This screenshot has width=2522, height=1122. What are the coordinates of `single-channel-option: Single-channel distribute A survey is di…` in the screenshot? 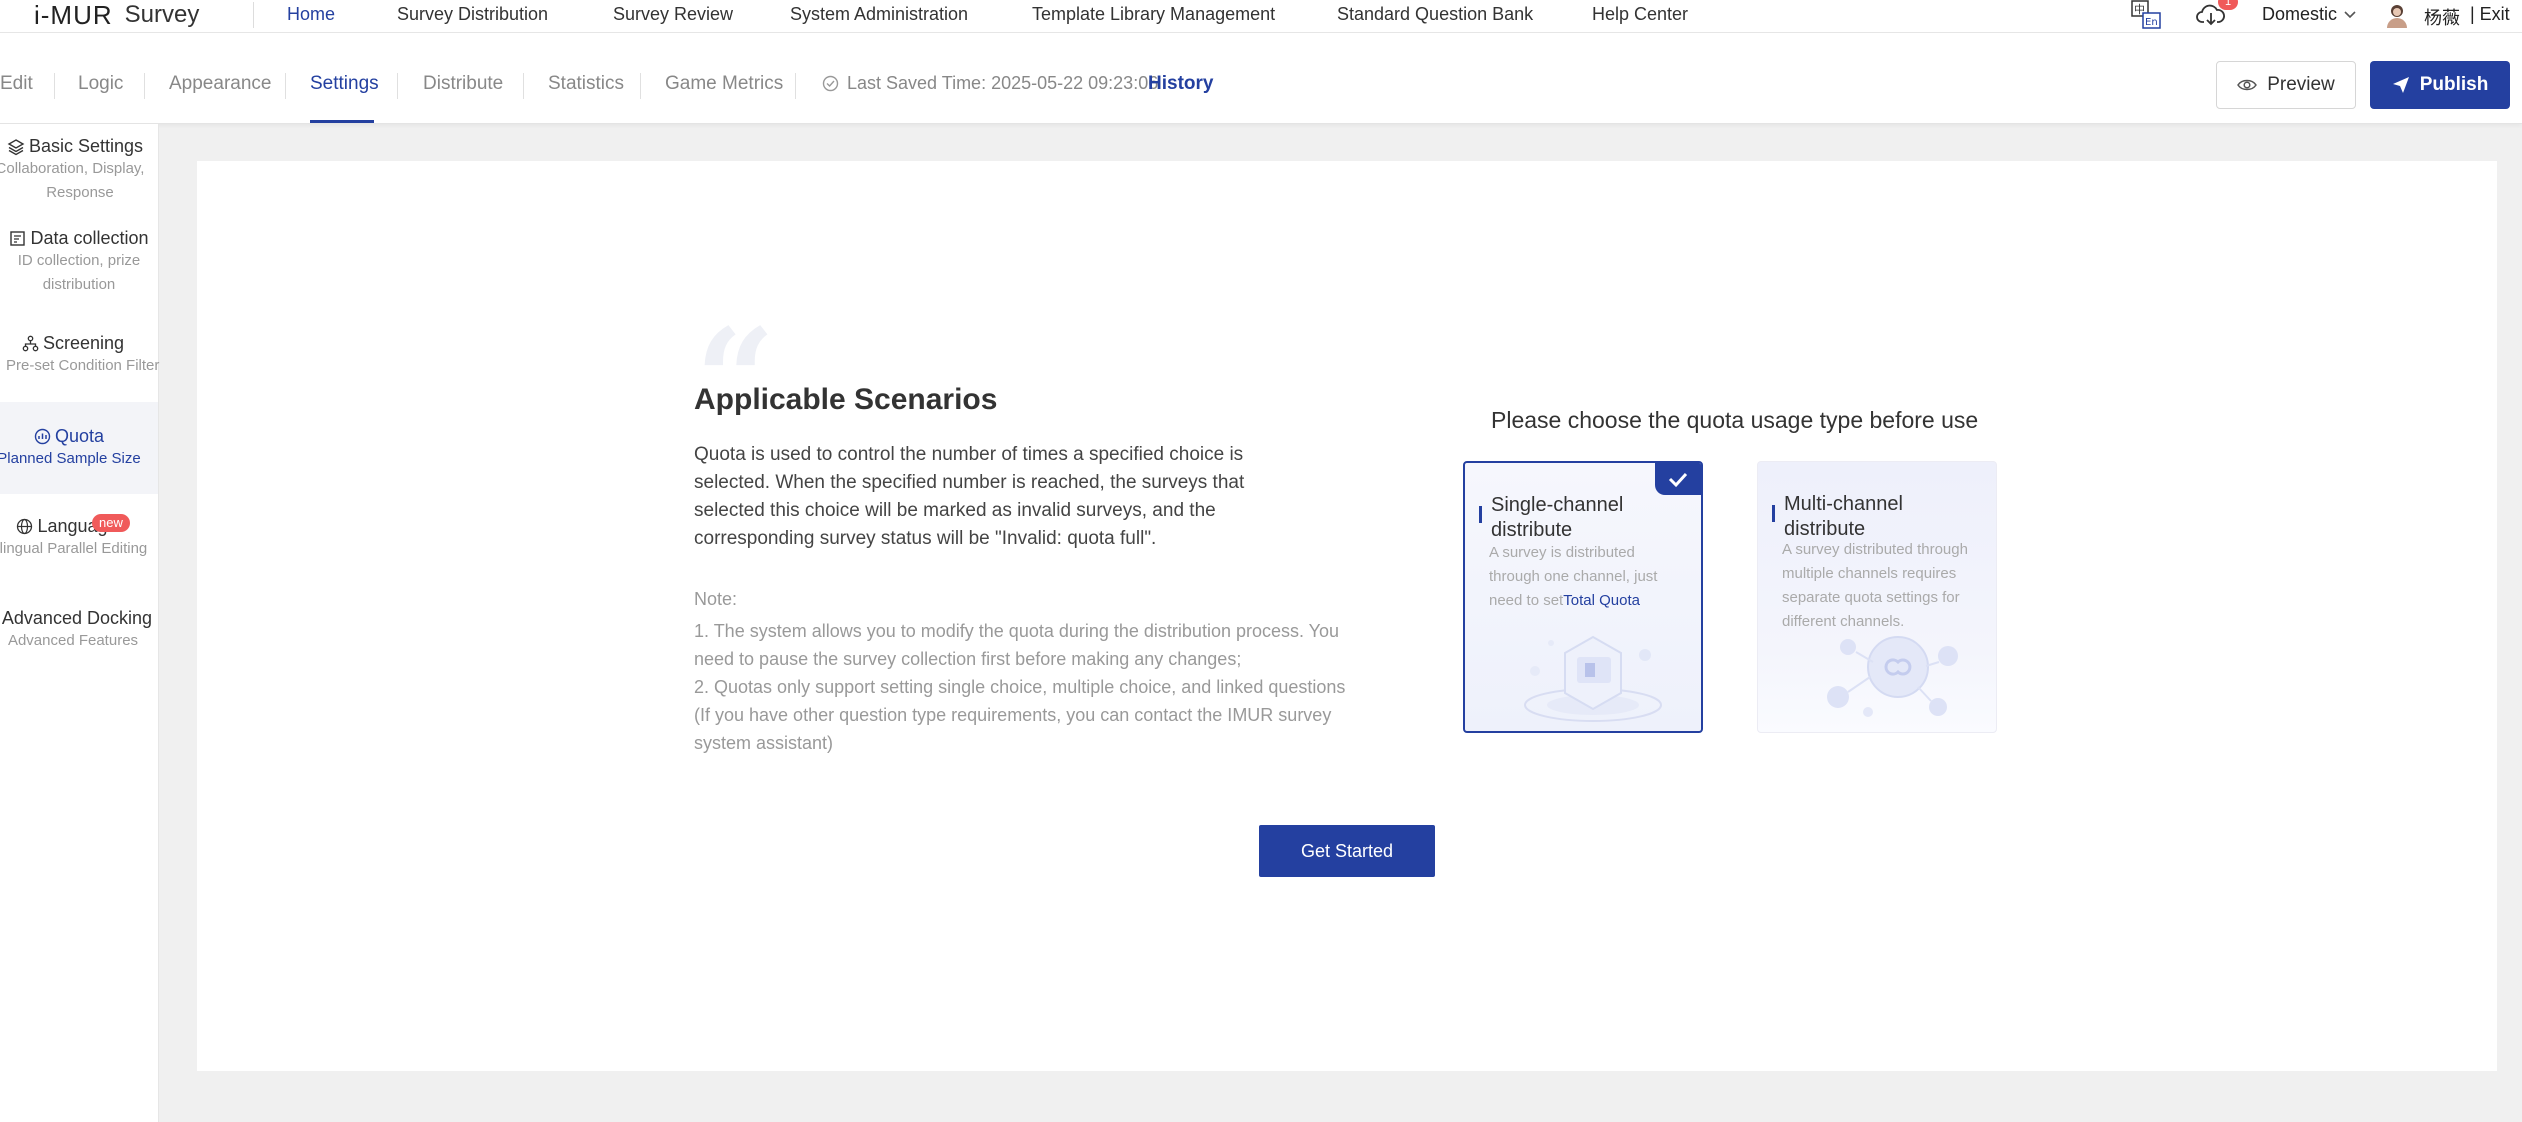 It's located at (1583, 597).